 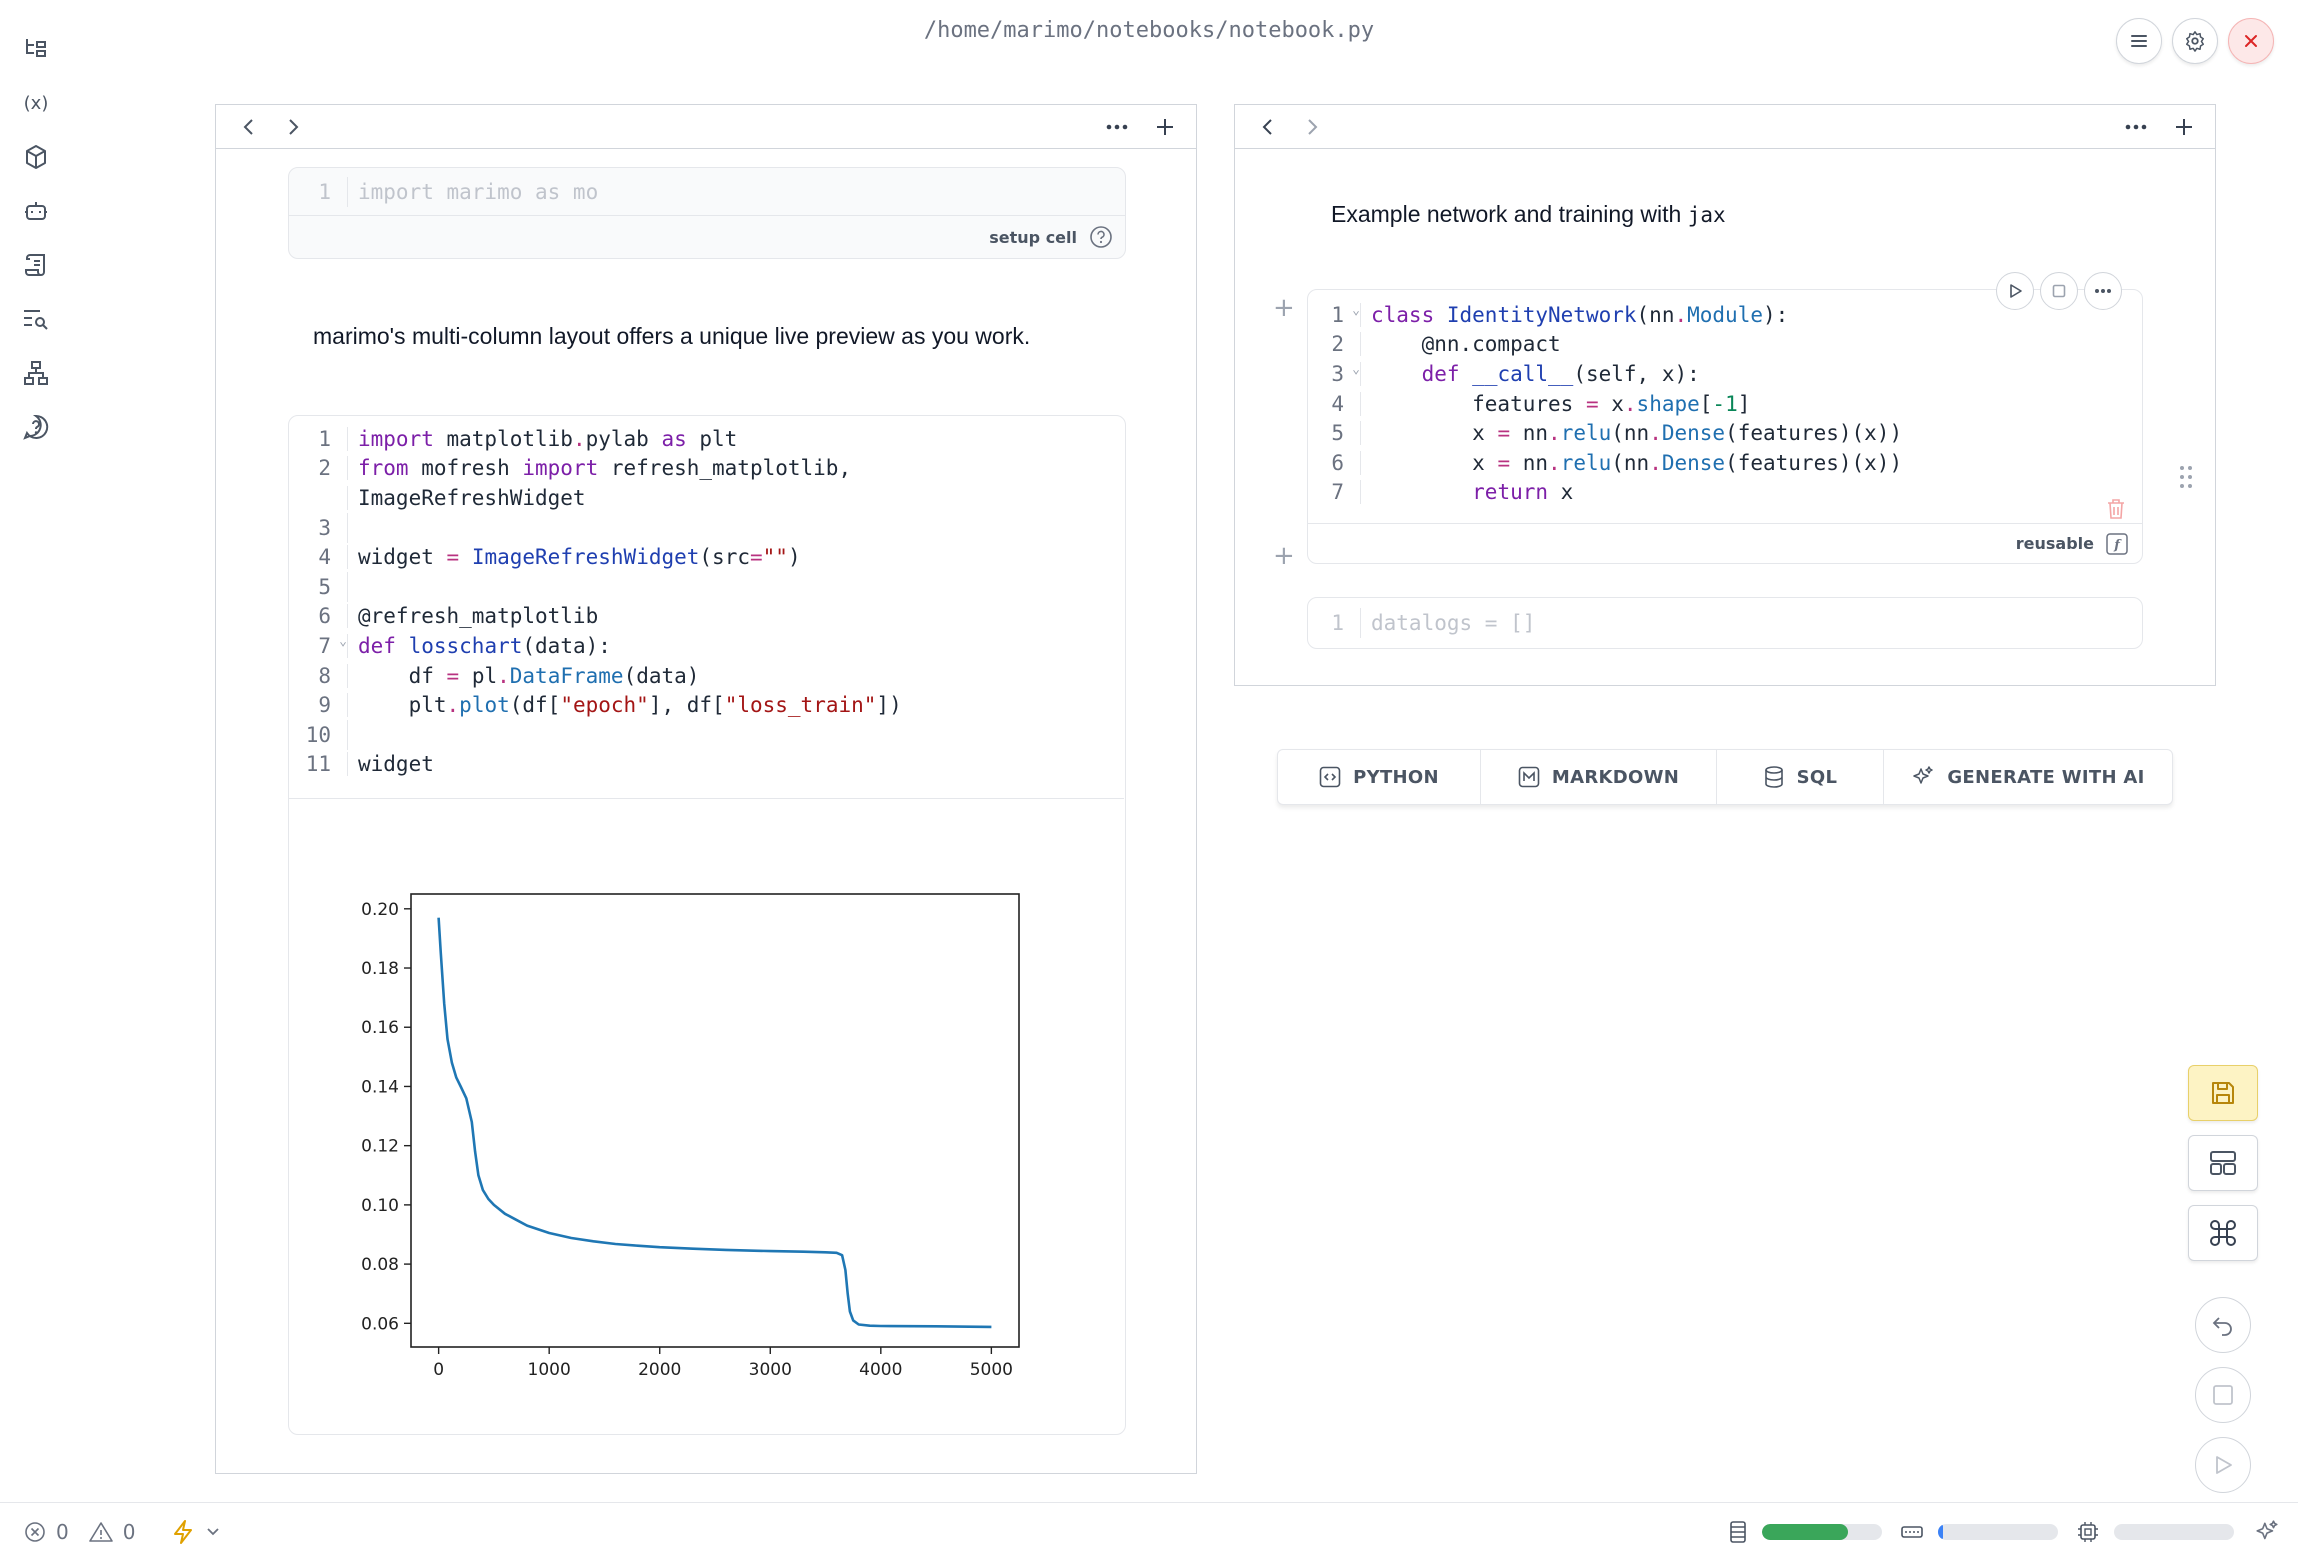 I want to click on command-palette-button, so click(x=2223, y=1233).